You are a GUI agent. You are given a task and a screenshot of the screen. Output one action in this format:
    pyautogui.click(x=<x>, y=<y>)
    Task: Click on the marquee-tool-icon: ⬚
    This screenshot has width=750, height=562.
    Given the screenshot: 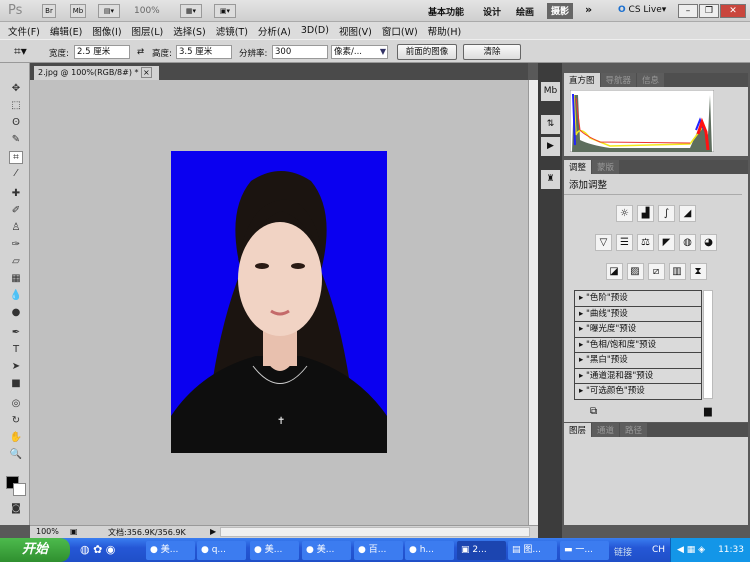 What is the action you would take?
    pyautogui.click(x=16, y=106)
    